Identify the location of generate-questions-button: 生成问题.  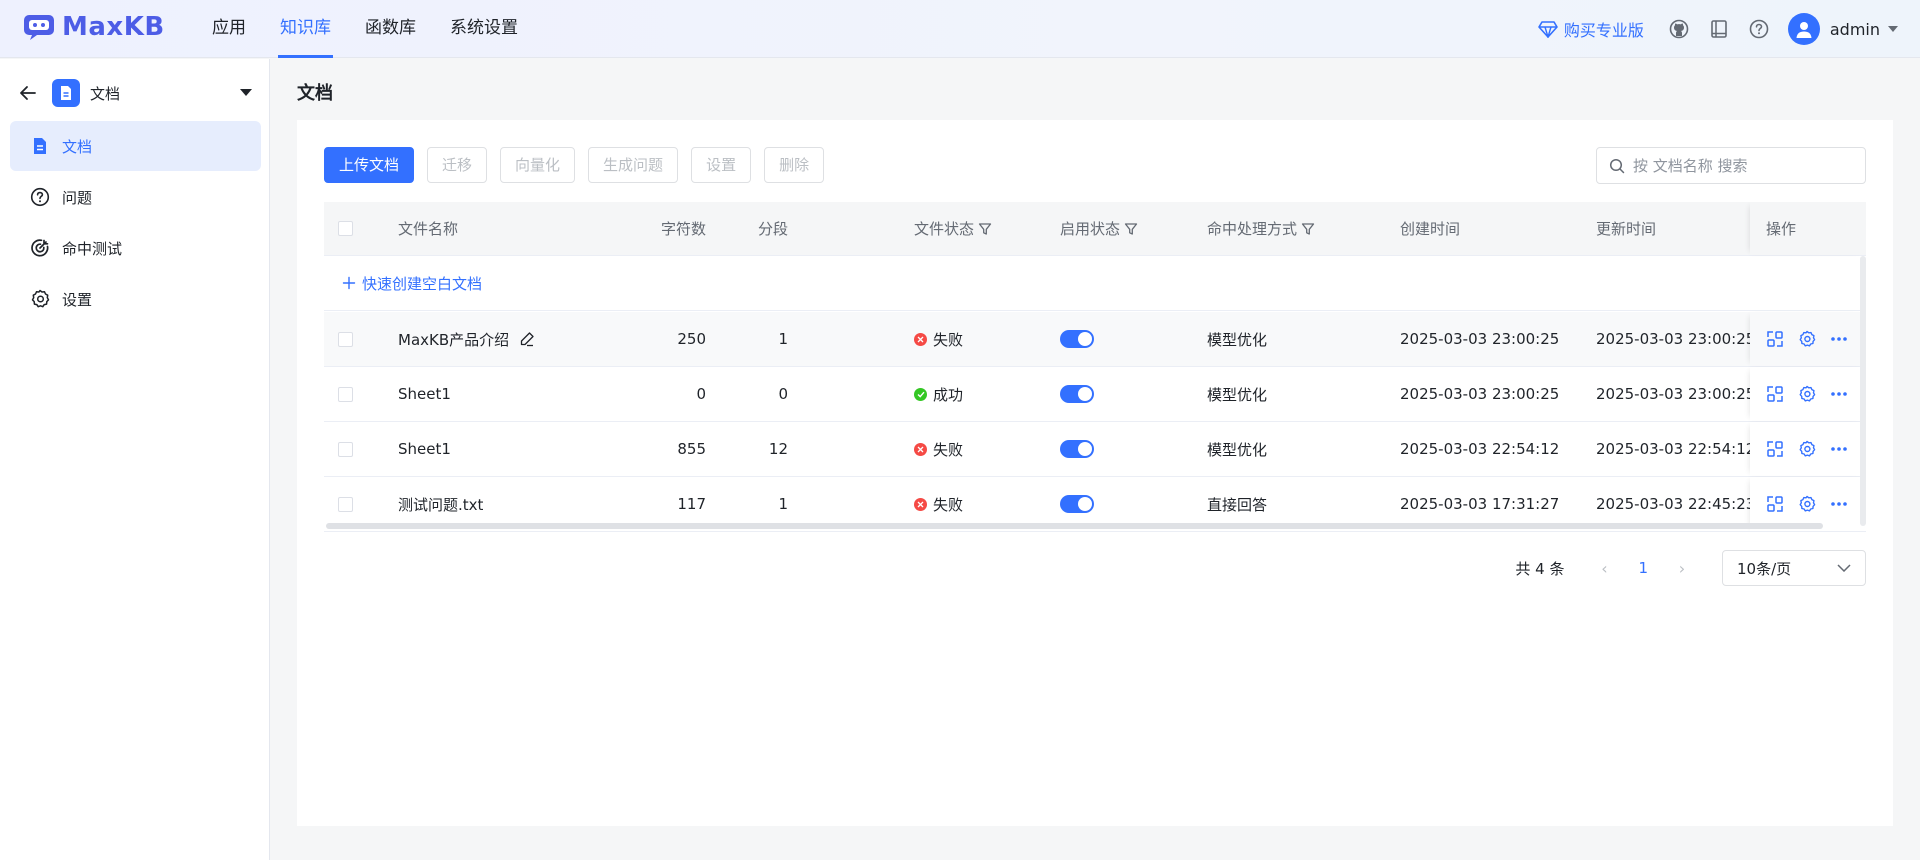
(633, 165).